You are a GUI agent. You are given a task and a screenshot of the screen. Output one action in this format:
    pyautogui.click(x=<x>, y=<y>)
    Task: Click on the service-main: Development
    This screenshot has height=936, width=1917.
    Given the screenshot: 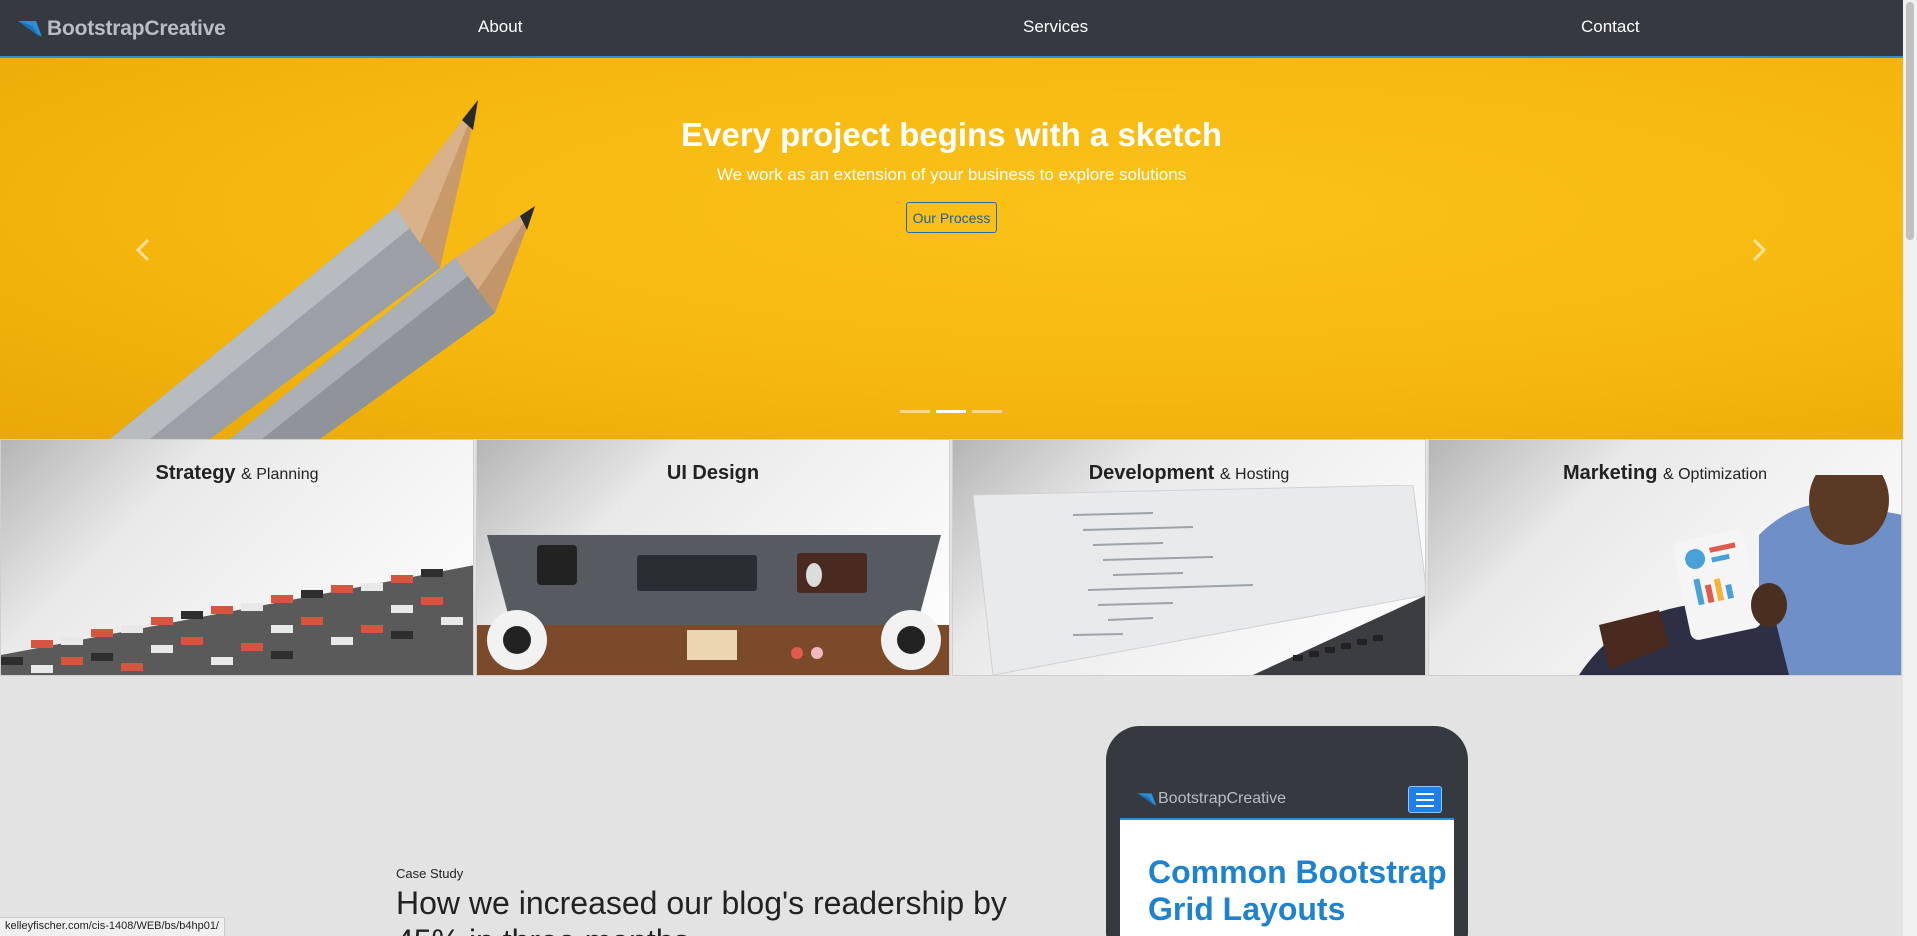 What is the action you would take?
    pyautogui.click(x=1151, y=473)
    